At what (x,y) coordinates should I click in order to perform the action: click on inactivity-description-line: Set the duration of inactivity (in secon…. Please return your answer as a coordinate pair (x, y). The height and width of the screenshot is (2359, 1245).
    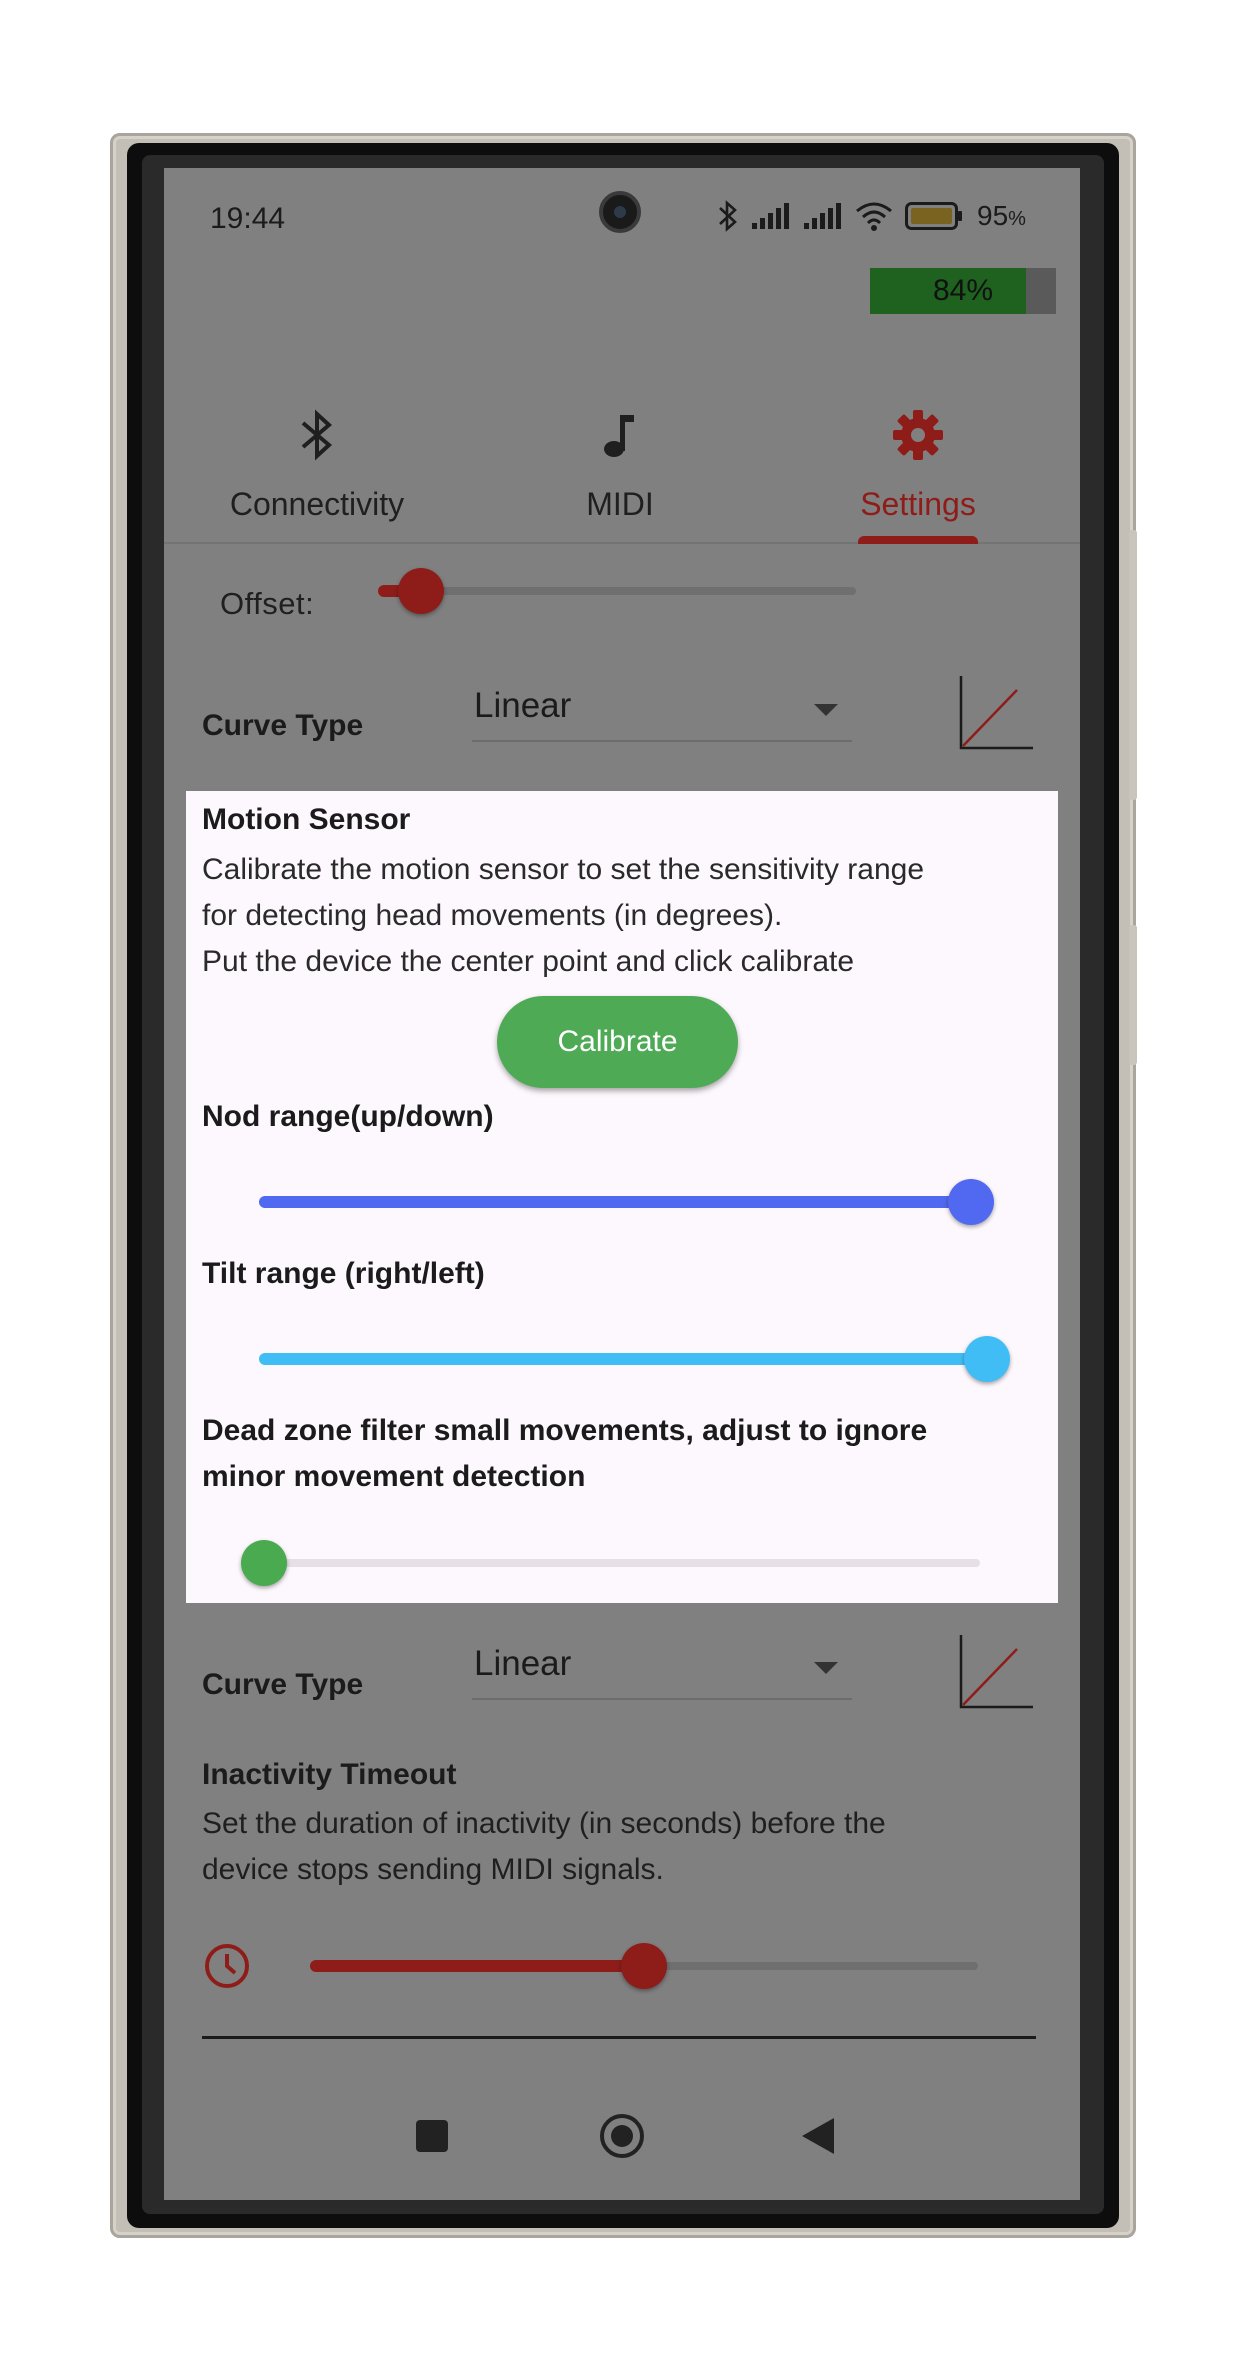
    Looking at the image, I should click on (544, 1823).